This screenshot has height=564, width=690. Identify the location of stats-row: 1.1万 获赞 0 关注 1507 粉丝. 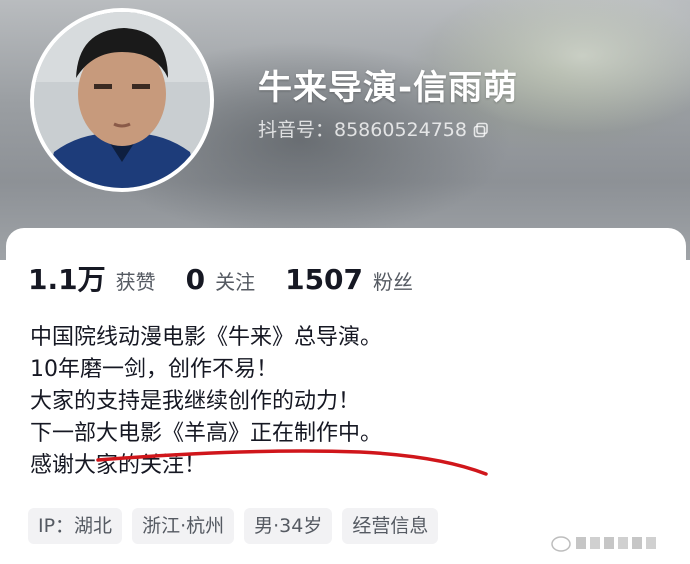
(235, 278).